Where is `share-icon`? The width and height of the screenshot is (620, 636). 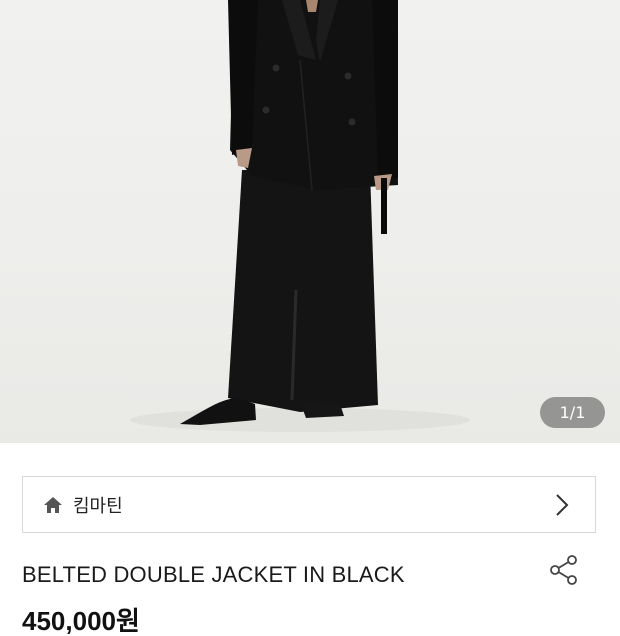
share-icon is located at coordinates (564, 570).